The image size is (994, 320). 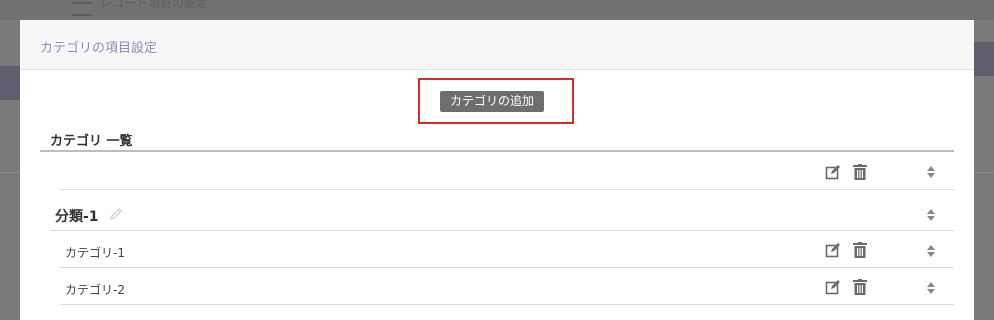 I want to click on category-list-heading: カテゴリ 一覧, so click(x=91, y=141).